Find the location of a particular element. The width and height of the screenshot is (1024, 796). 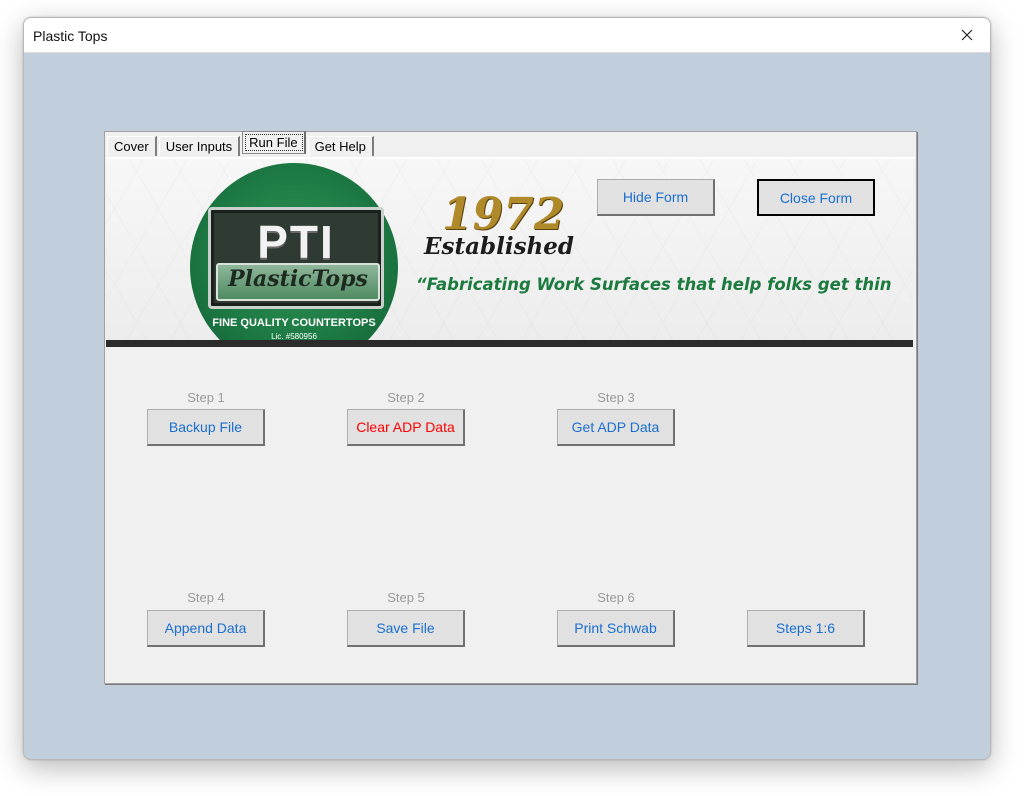

title-bar: Plastic Tops is located at coordinates (507, 35).